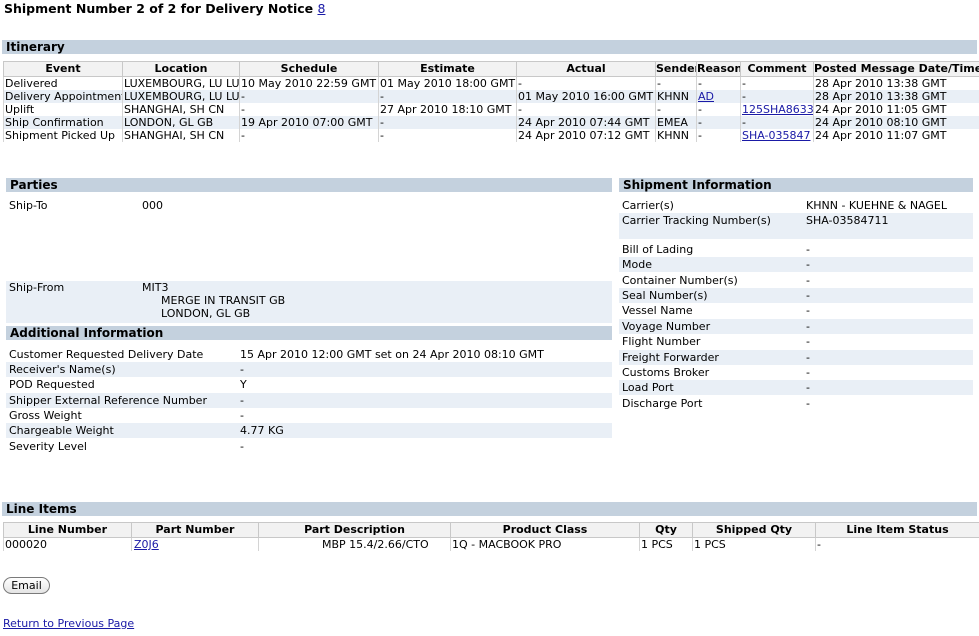 The image size is (979, 636). I want to click on col-part-description: Part Description, so click(354, 530).